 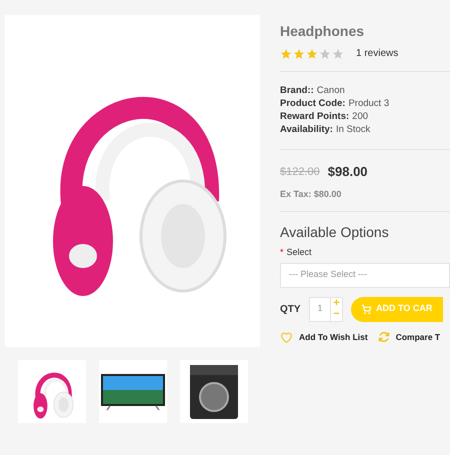 I want to click on spec-value: 200, so click(x=360, y=117).